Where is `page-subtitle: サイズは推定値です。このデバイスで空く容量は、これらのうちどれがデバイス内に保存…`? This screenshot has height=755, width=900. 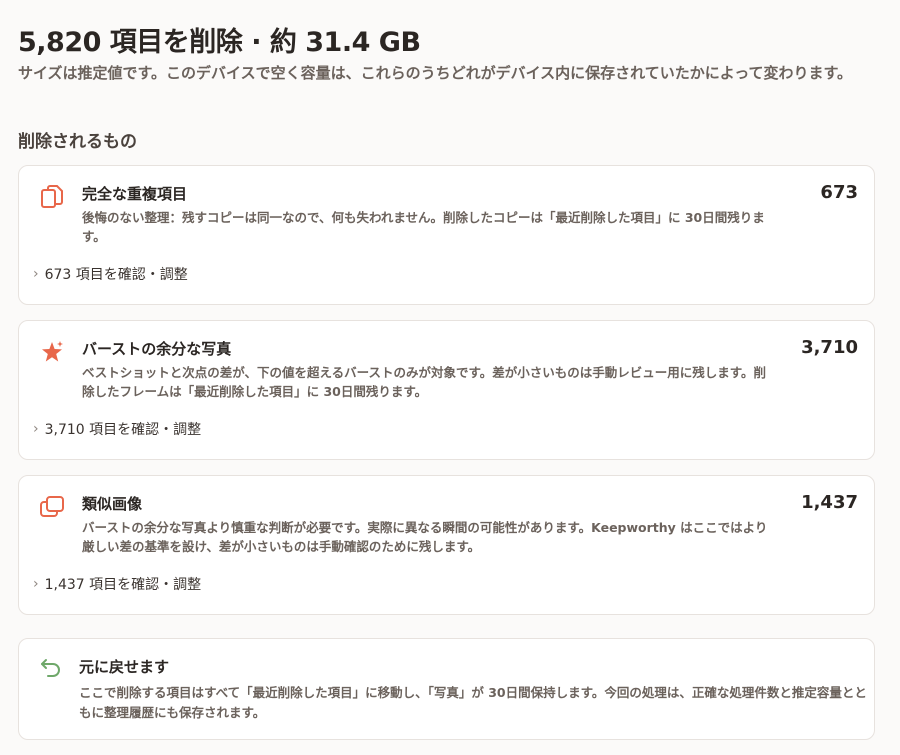 page-subtitle: サイズは推定値です。このデバイスで空く容量は、これらのうちどれがデバイス内に保存… is located at coordinates (435, 73).